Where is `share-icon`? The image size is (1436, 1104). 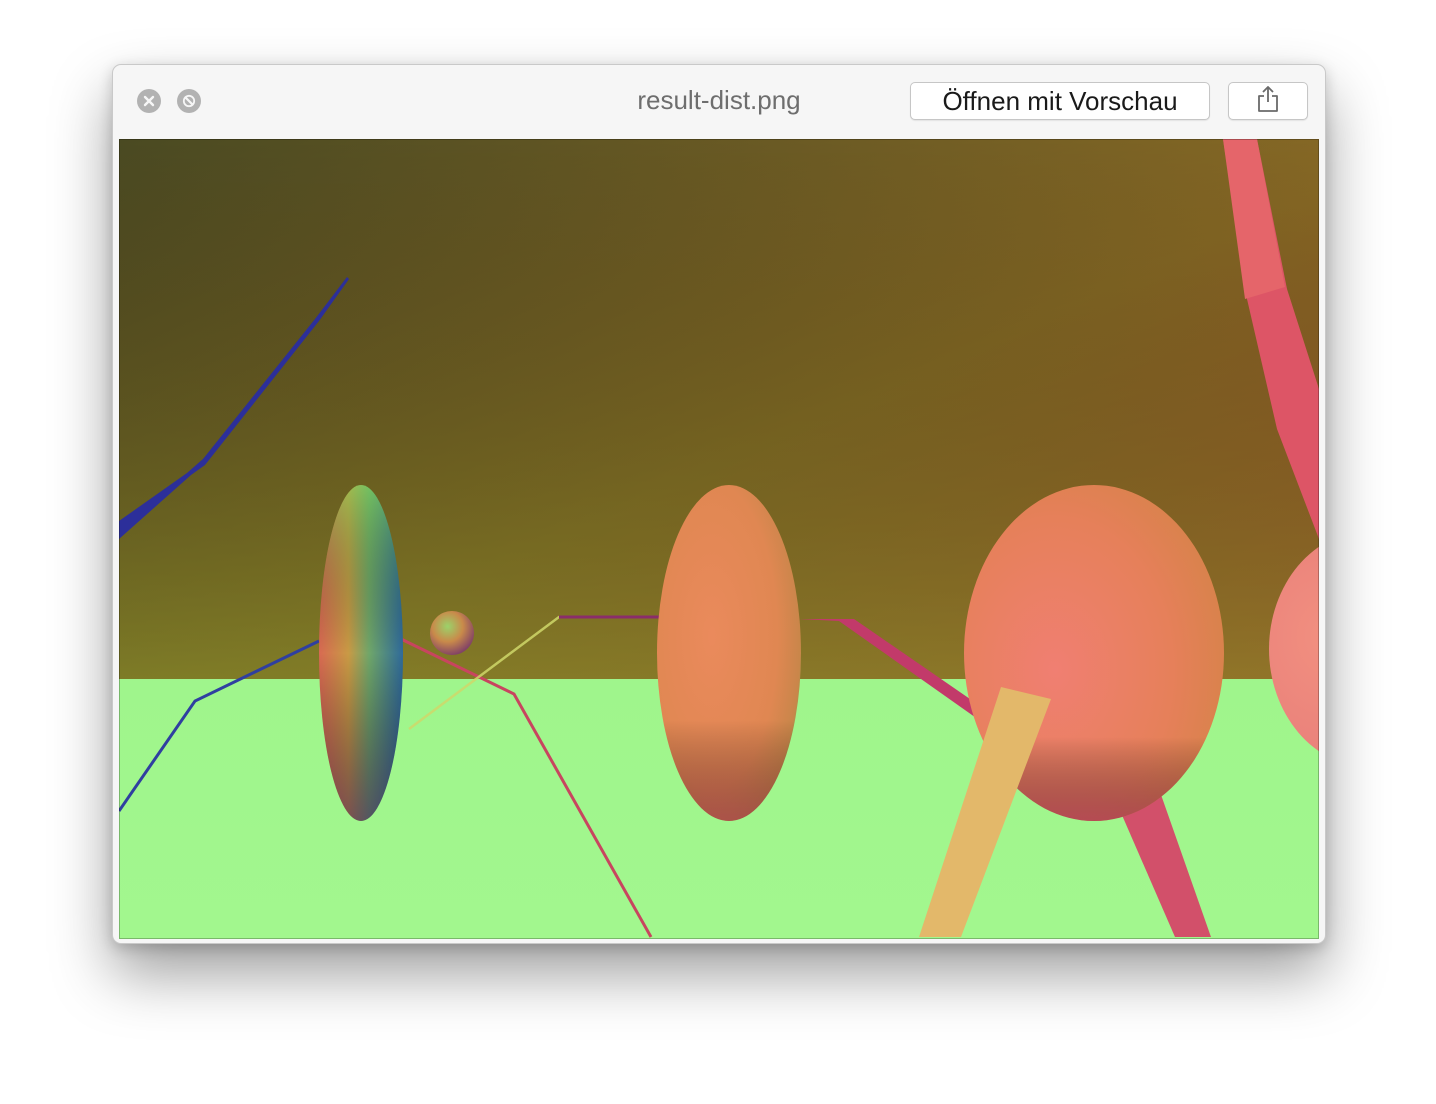 share-icon is located at coordinates (1268, 101).